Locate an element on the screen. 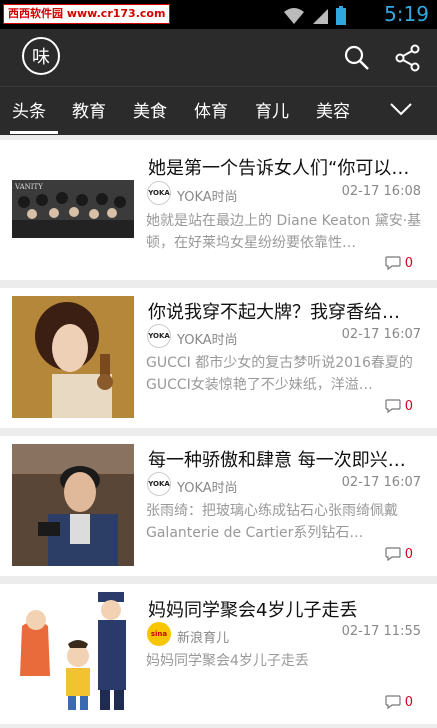  status-time: 5:19 is located at coordinates (406, 14).